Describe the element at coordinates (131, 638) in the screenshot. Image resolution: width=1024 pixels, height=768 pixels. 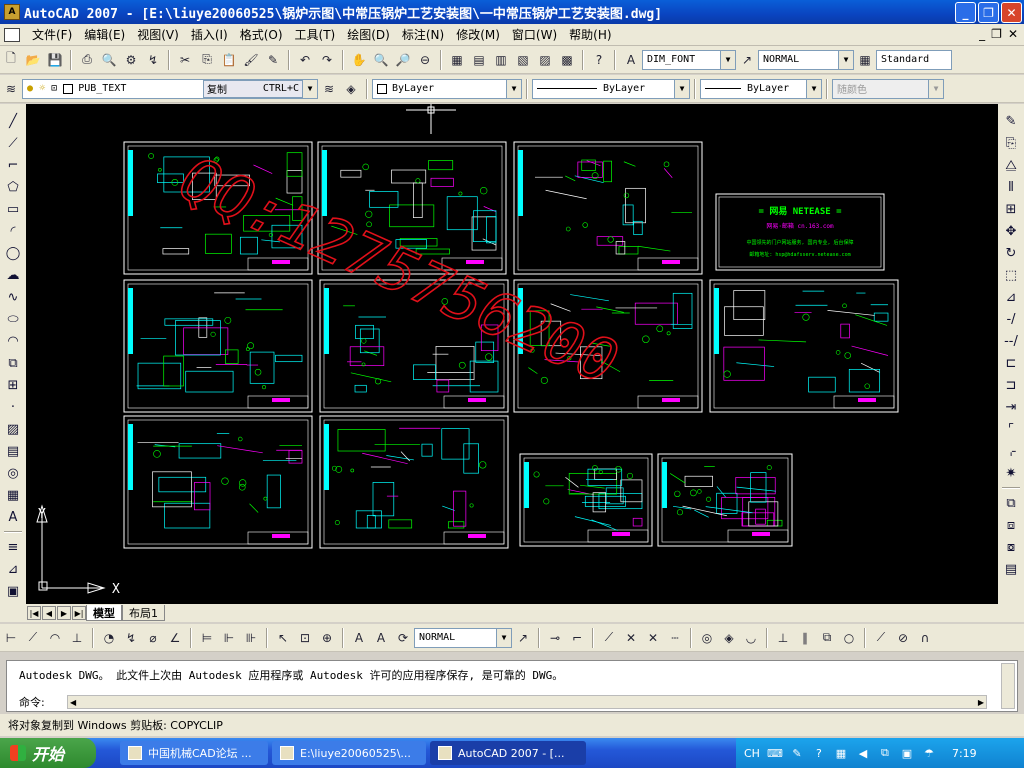
I see `jogged-dim-icon: ↯` at that location.